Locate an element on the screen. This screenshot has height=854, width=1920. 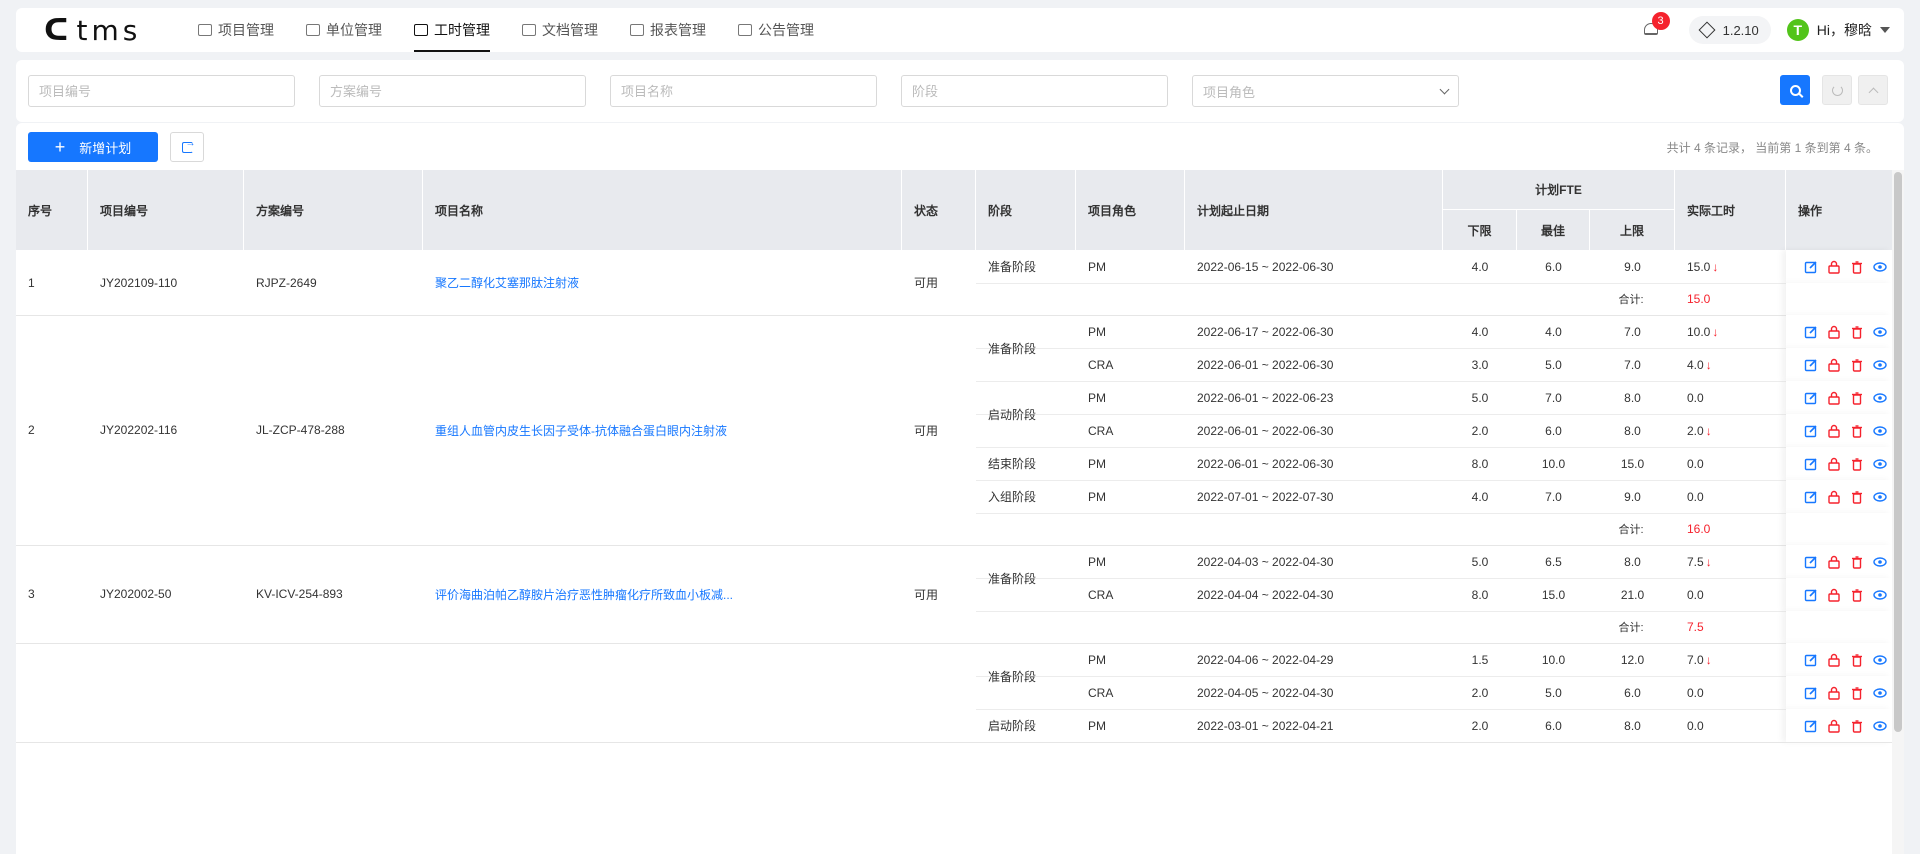
seq-cell is located at coordinates (53, 692).